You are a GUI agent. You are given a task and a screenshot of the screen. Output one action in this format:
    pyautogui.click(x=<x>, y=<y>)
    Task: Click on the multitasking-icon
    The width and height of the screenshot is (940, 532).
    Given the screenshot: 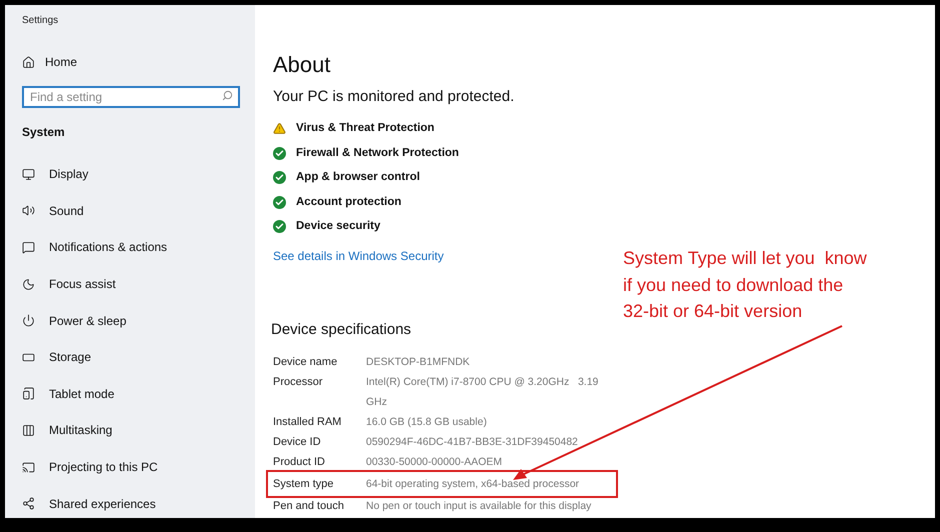 What is the action you would take?
    pyautogui.click(x=28, y=430)
    